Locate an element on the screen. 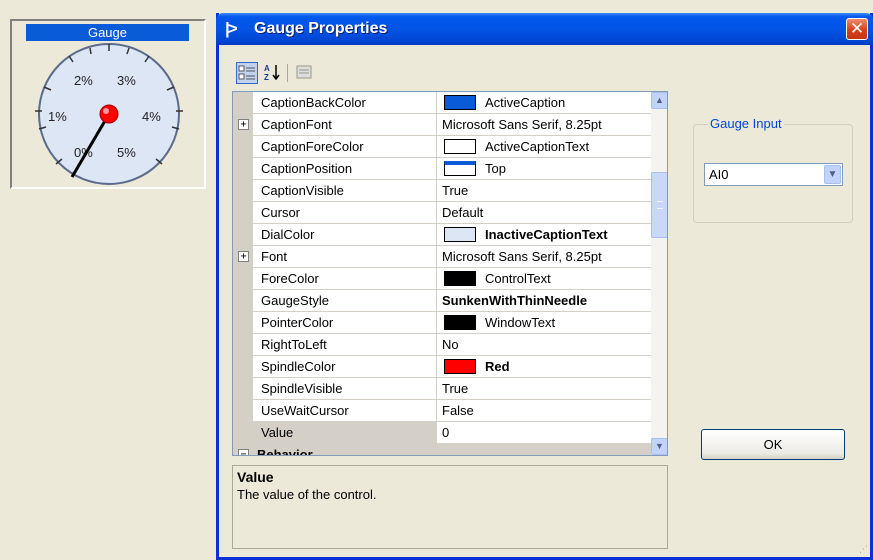  property-row: CaptionPosition Top is located at coordinates (442, 169).